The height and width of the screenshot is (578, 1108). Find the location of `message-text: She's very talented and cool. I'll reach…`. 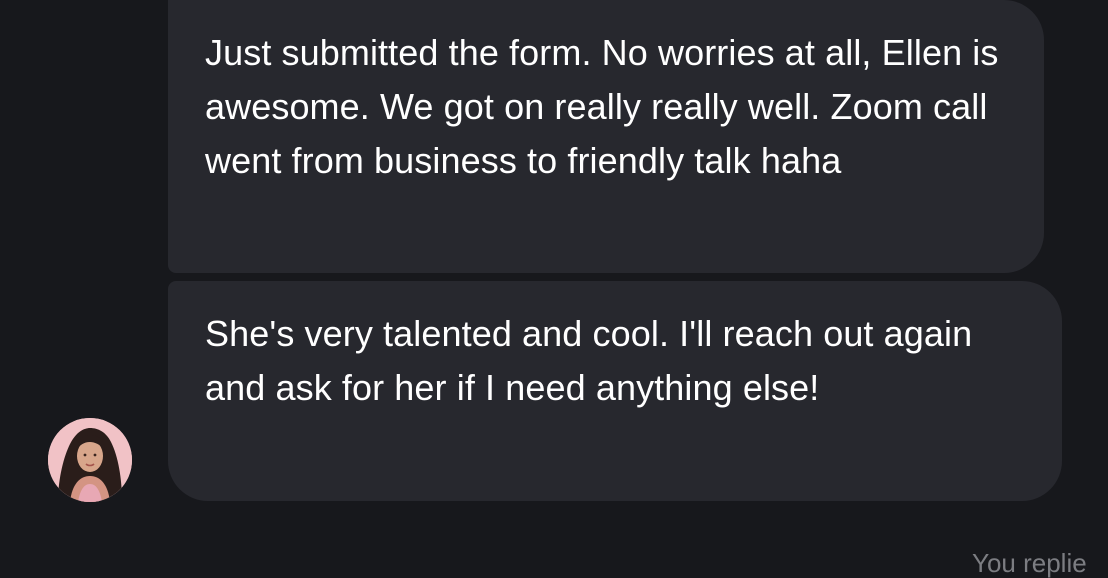

message-text: She's very talented and cool. I'll reach… is located at coordinates (589, 360).